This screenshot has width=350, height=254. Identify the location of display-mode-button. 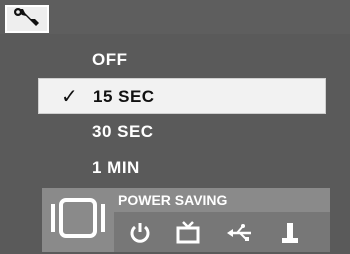
(78, 220).